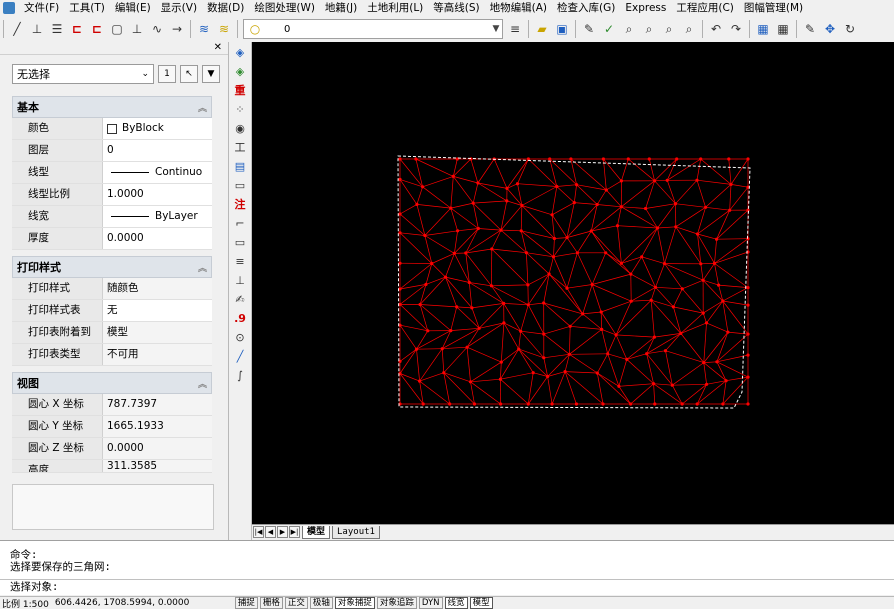 The height and width of the screenshot is (609, 894). What do you see at coordinates (669, 29) in the screenshot?
I see `zoom-previous-icon: ⌕` at bounding box center [669, 29].